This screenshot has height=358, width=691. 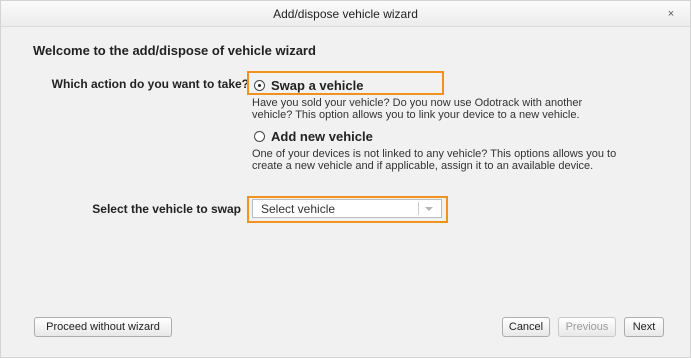 What do you see at coordinates (298, 209) in the screenshot?
I see `vehicle-select-value: Select vehicle` at bounding box center [298, 209].